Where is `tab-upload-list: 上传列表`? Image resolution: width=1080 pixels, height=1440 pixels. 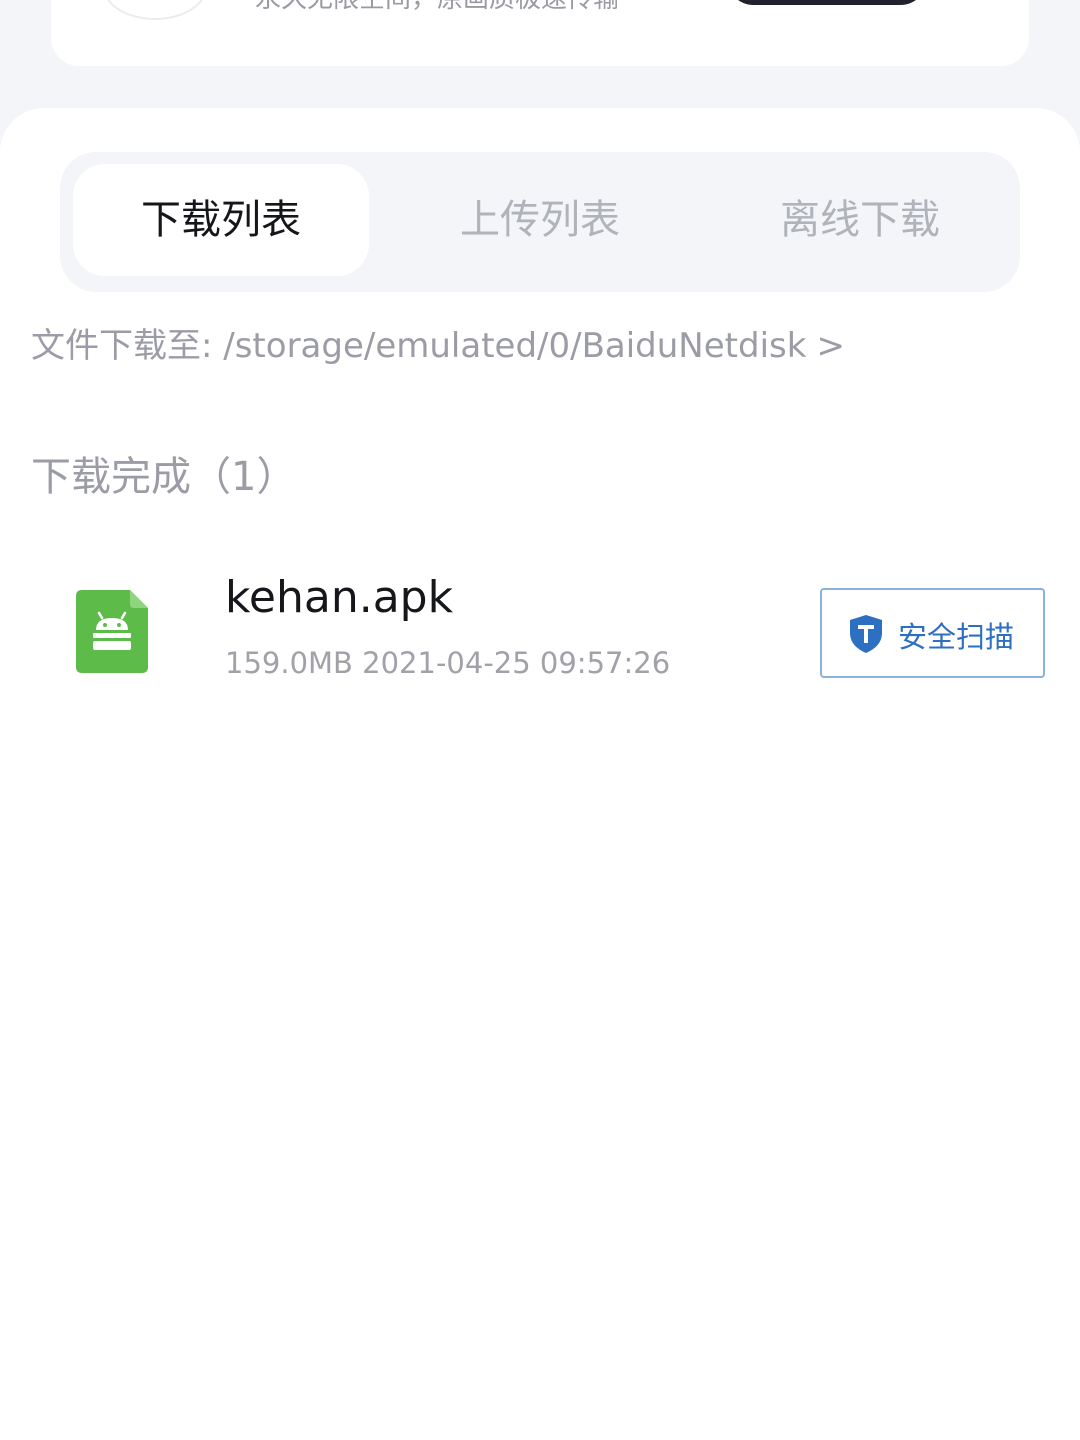 tab-upload-list: 上传列表 is located at coordinates (540, 220).